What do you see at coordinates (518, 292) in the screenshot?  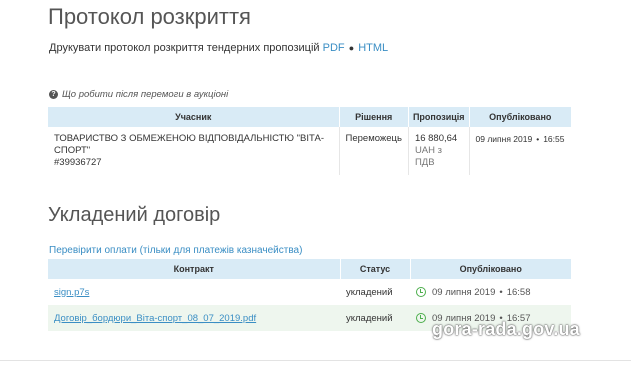 I see `contract-published-time: 16:58` at bounding box center [518, 292].